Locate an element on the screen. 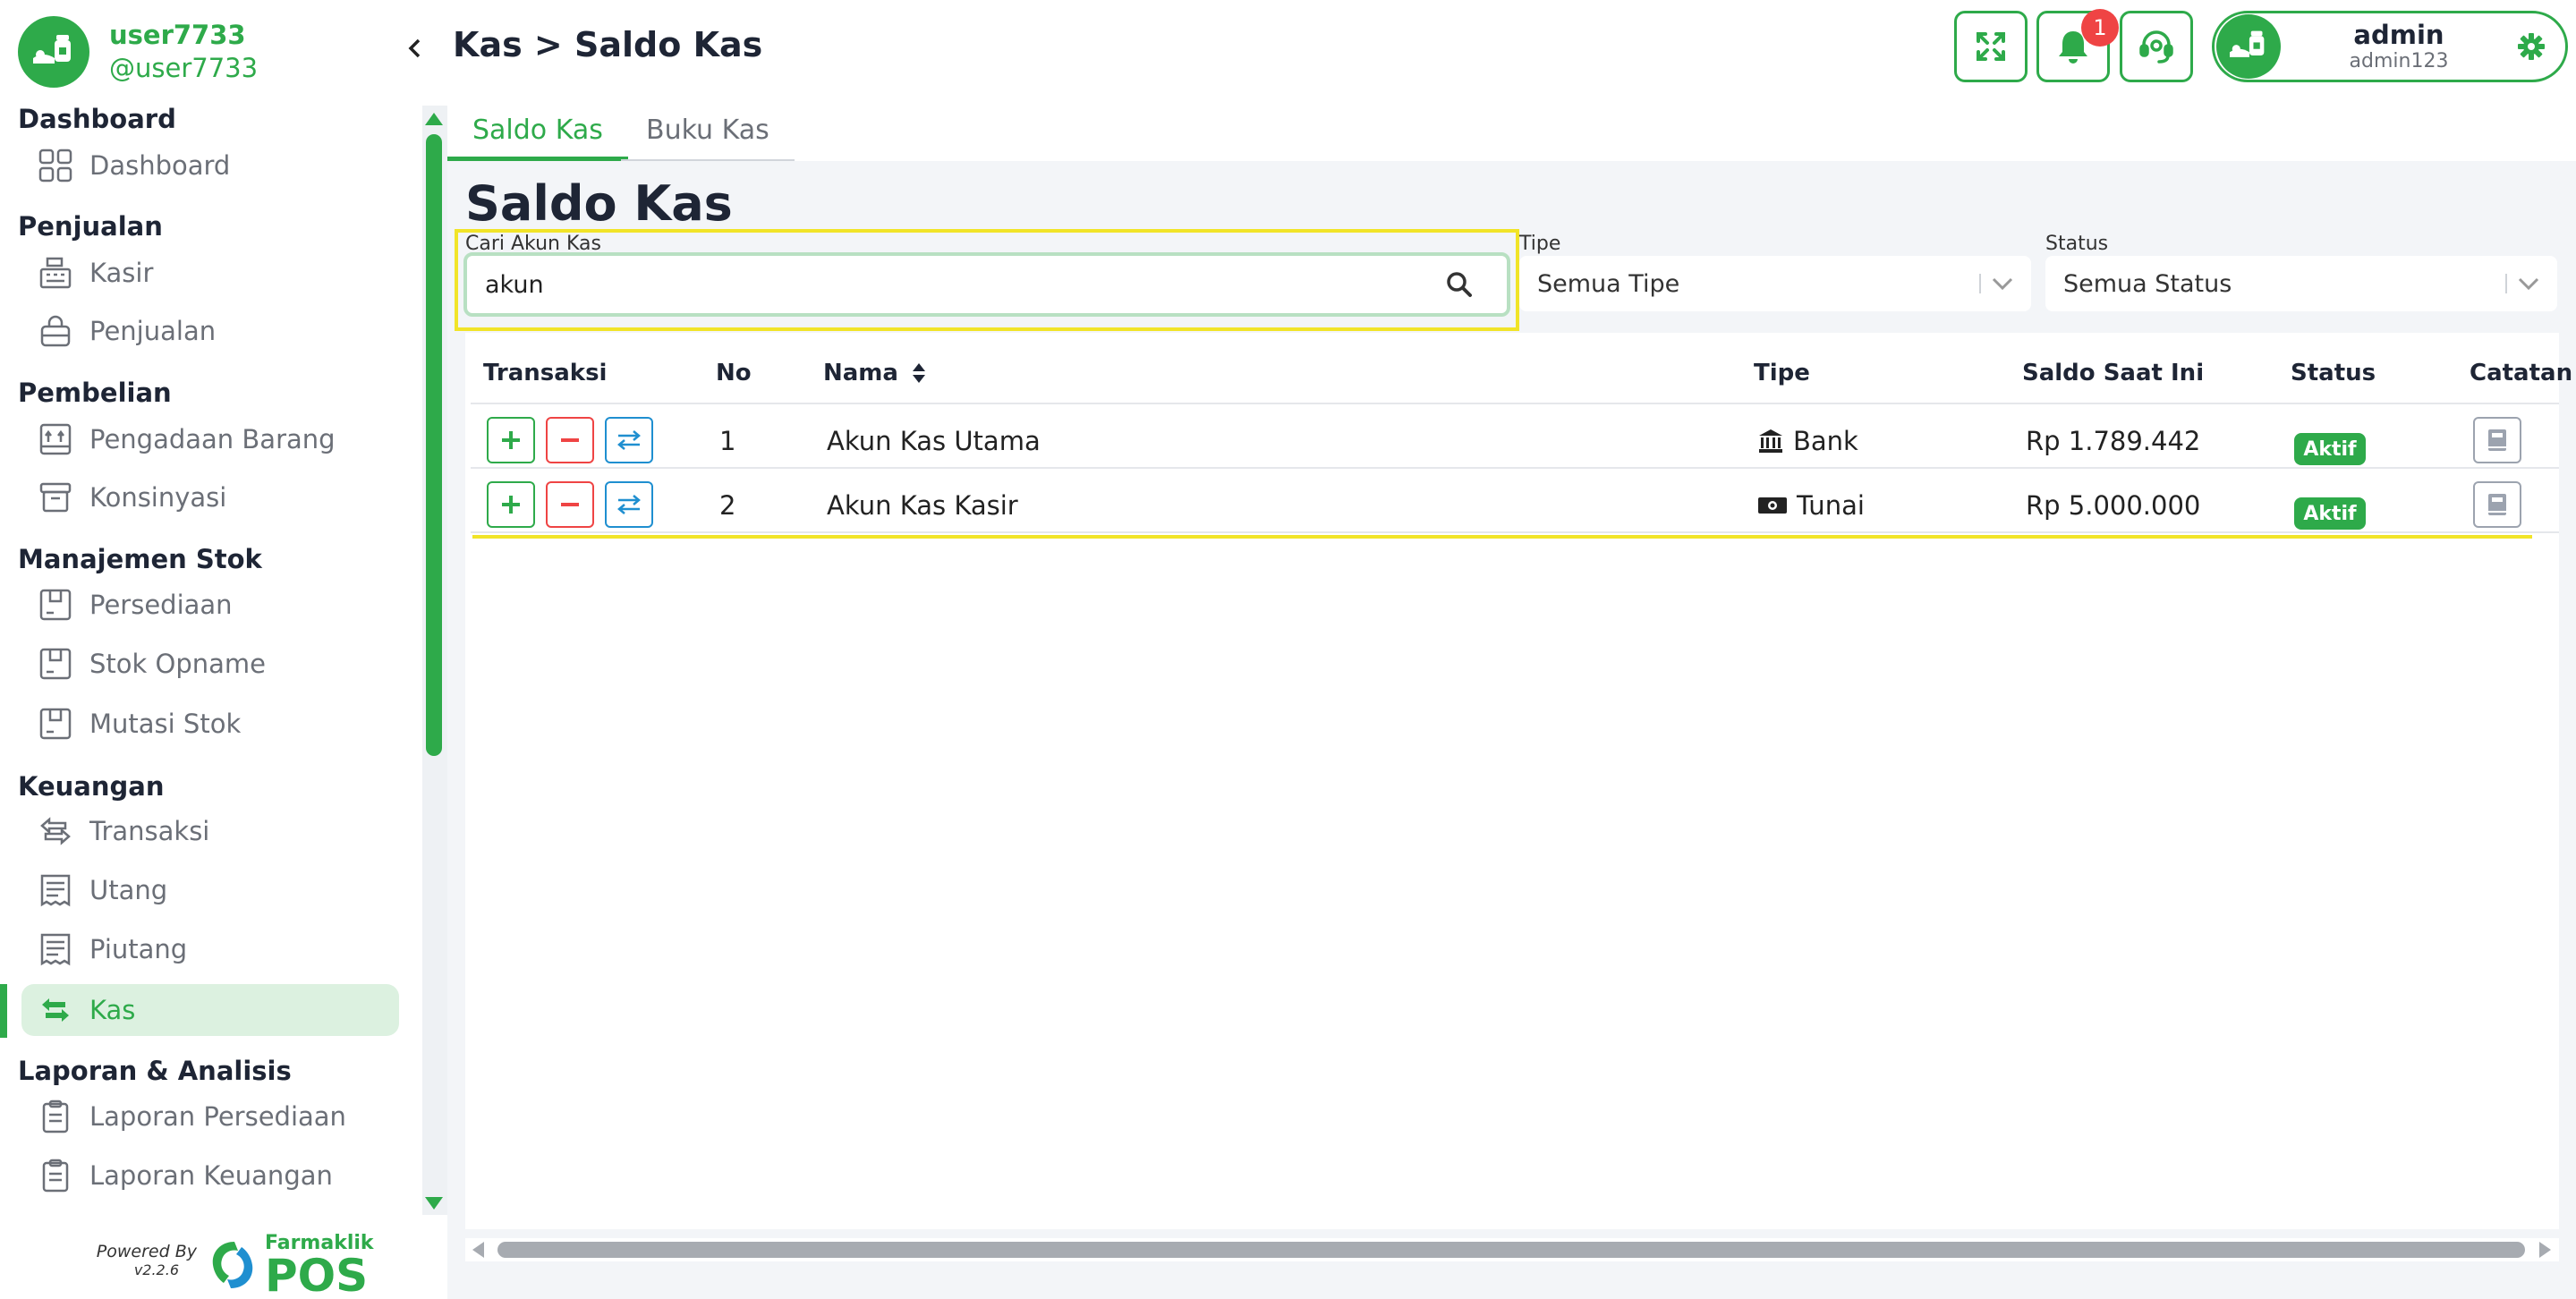 This screenshot has width=2576, height=1299. notification-count-badge: 1 is located at coordinates (2100, 28).